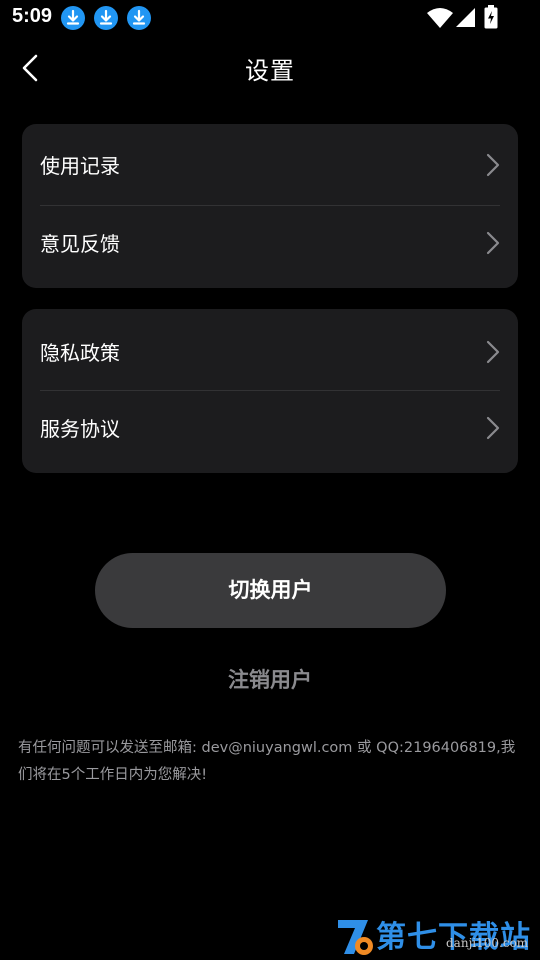 The width and height of the screenshot is (540, 960). Describe the element at coordinates (491, 17) in the screenshot. I see `battery-charging-icon` at that location.